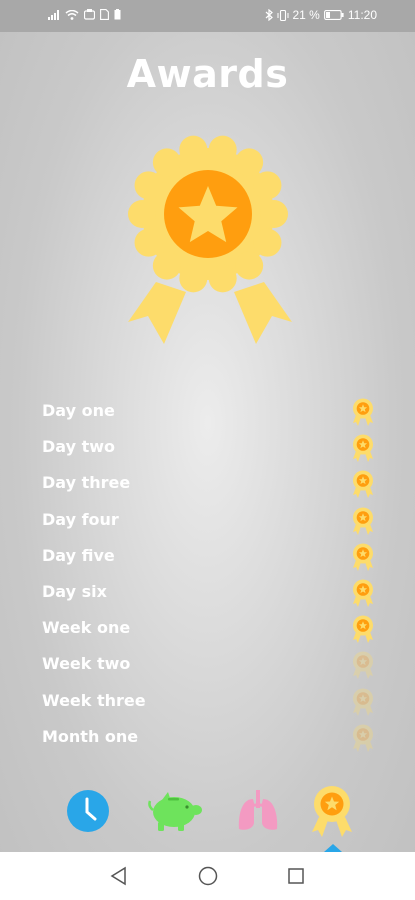 The height and width of the screenshot is (900, 415). I want to click on award-label: Month one, so click(90, 736).